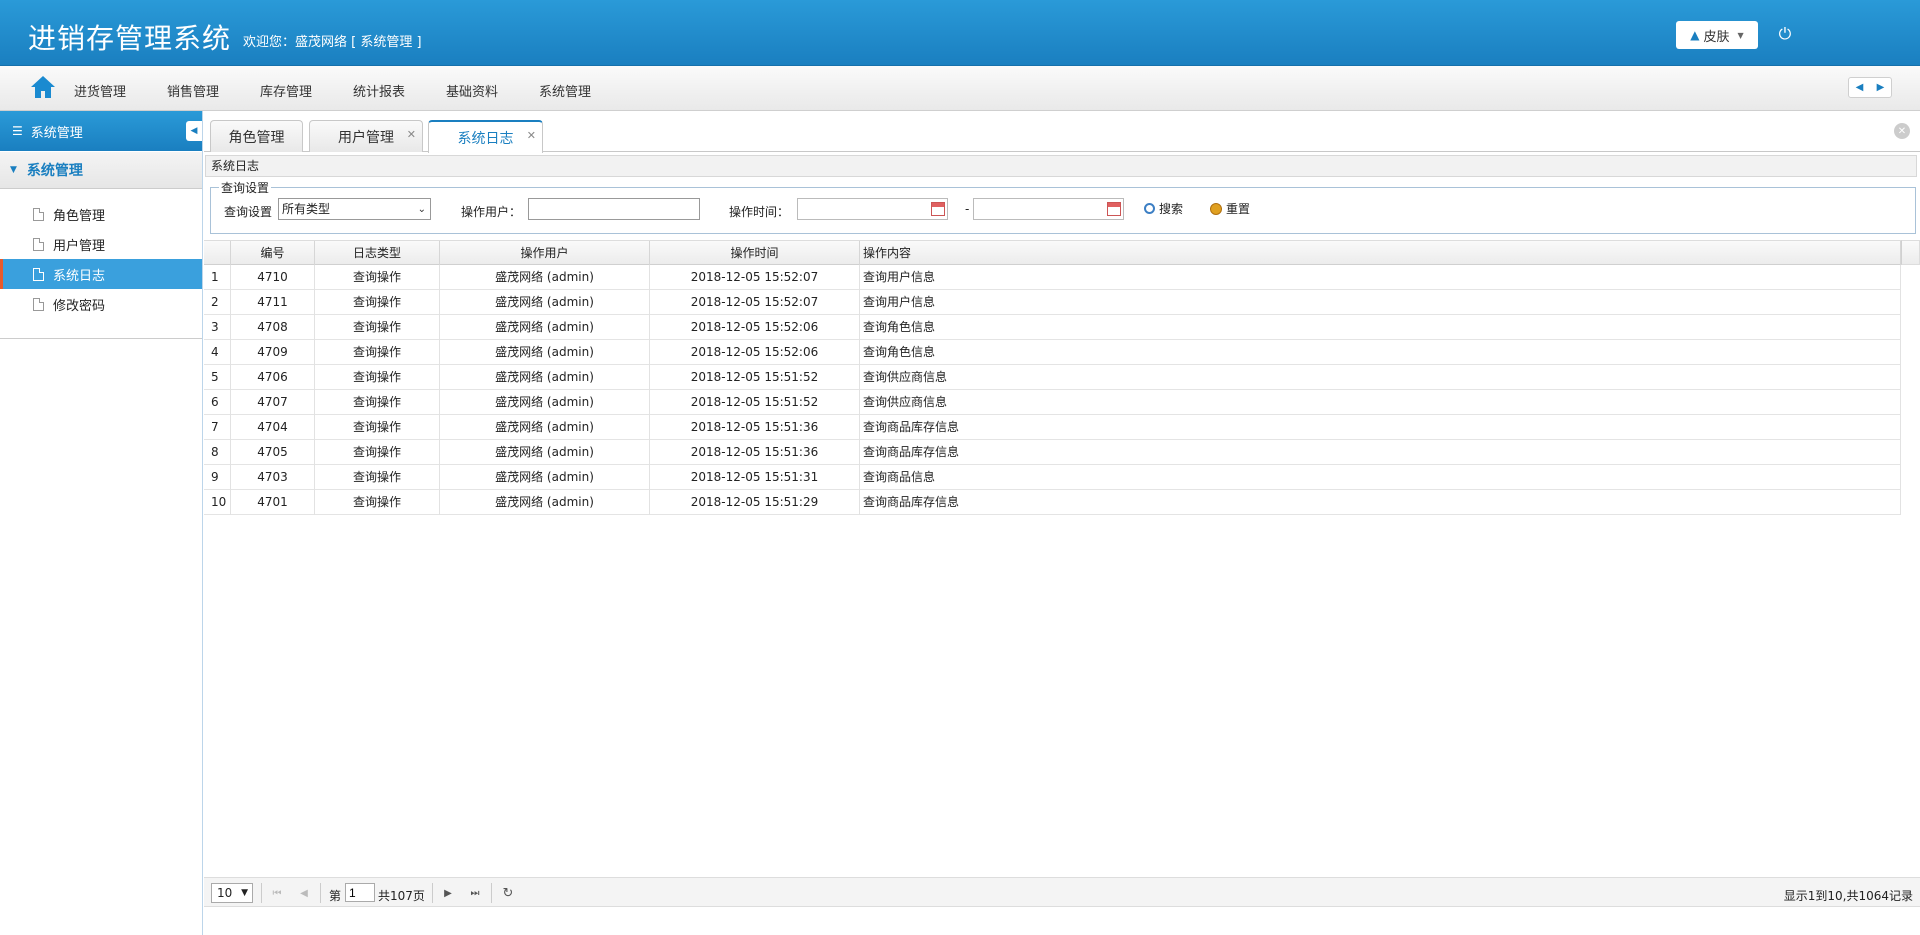  What do you see at coordinates (232, 893) in the screenshot?
I see `page-size-select: 10 ▼` at bounding box center [232, 893].